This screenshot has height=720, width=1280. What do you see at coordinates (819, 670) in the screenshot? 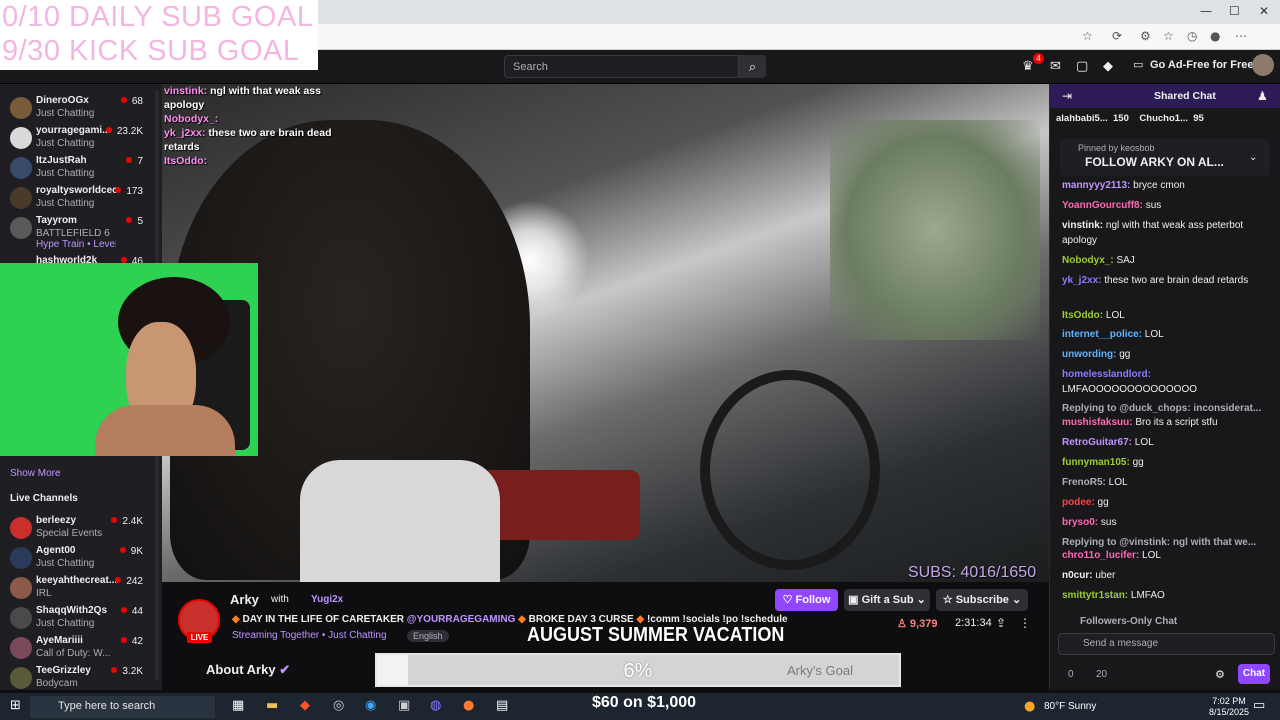
I see `goal-label: Arky's Goal` at bounding box center [819, 670].